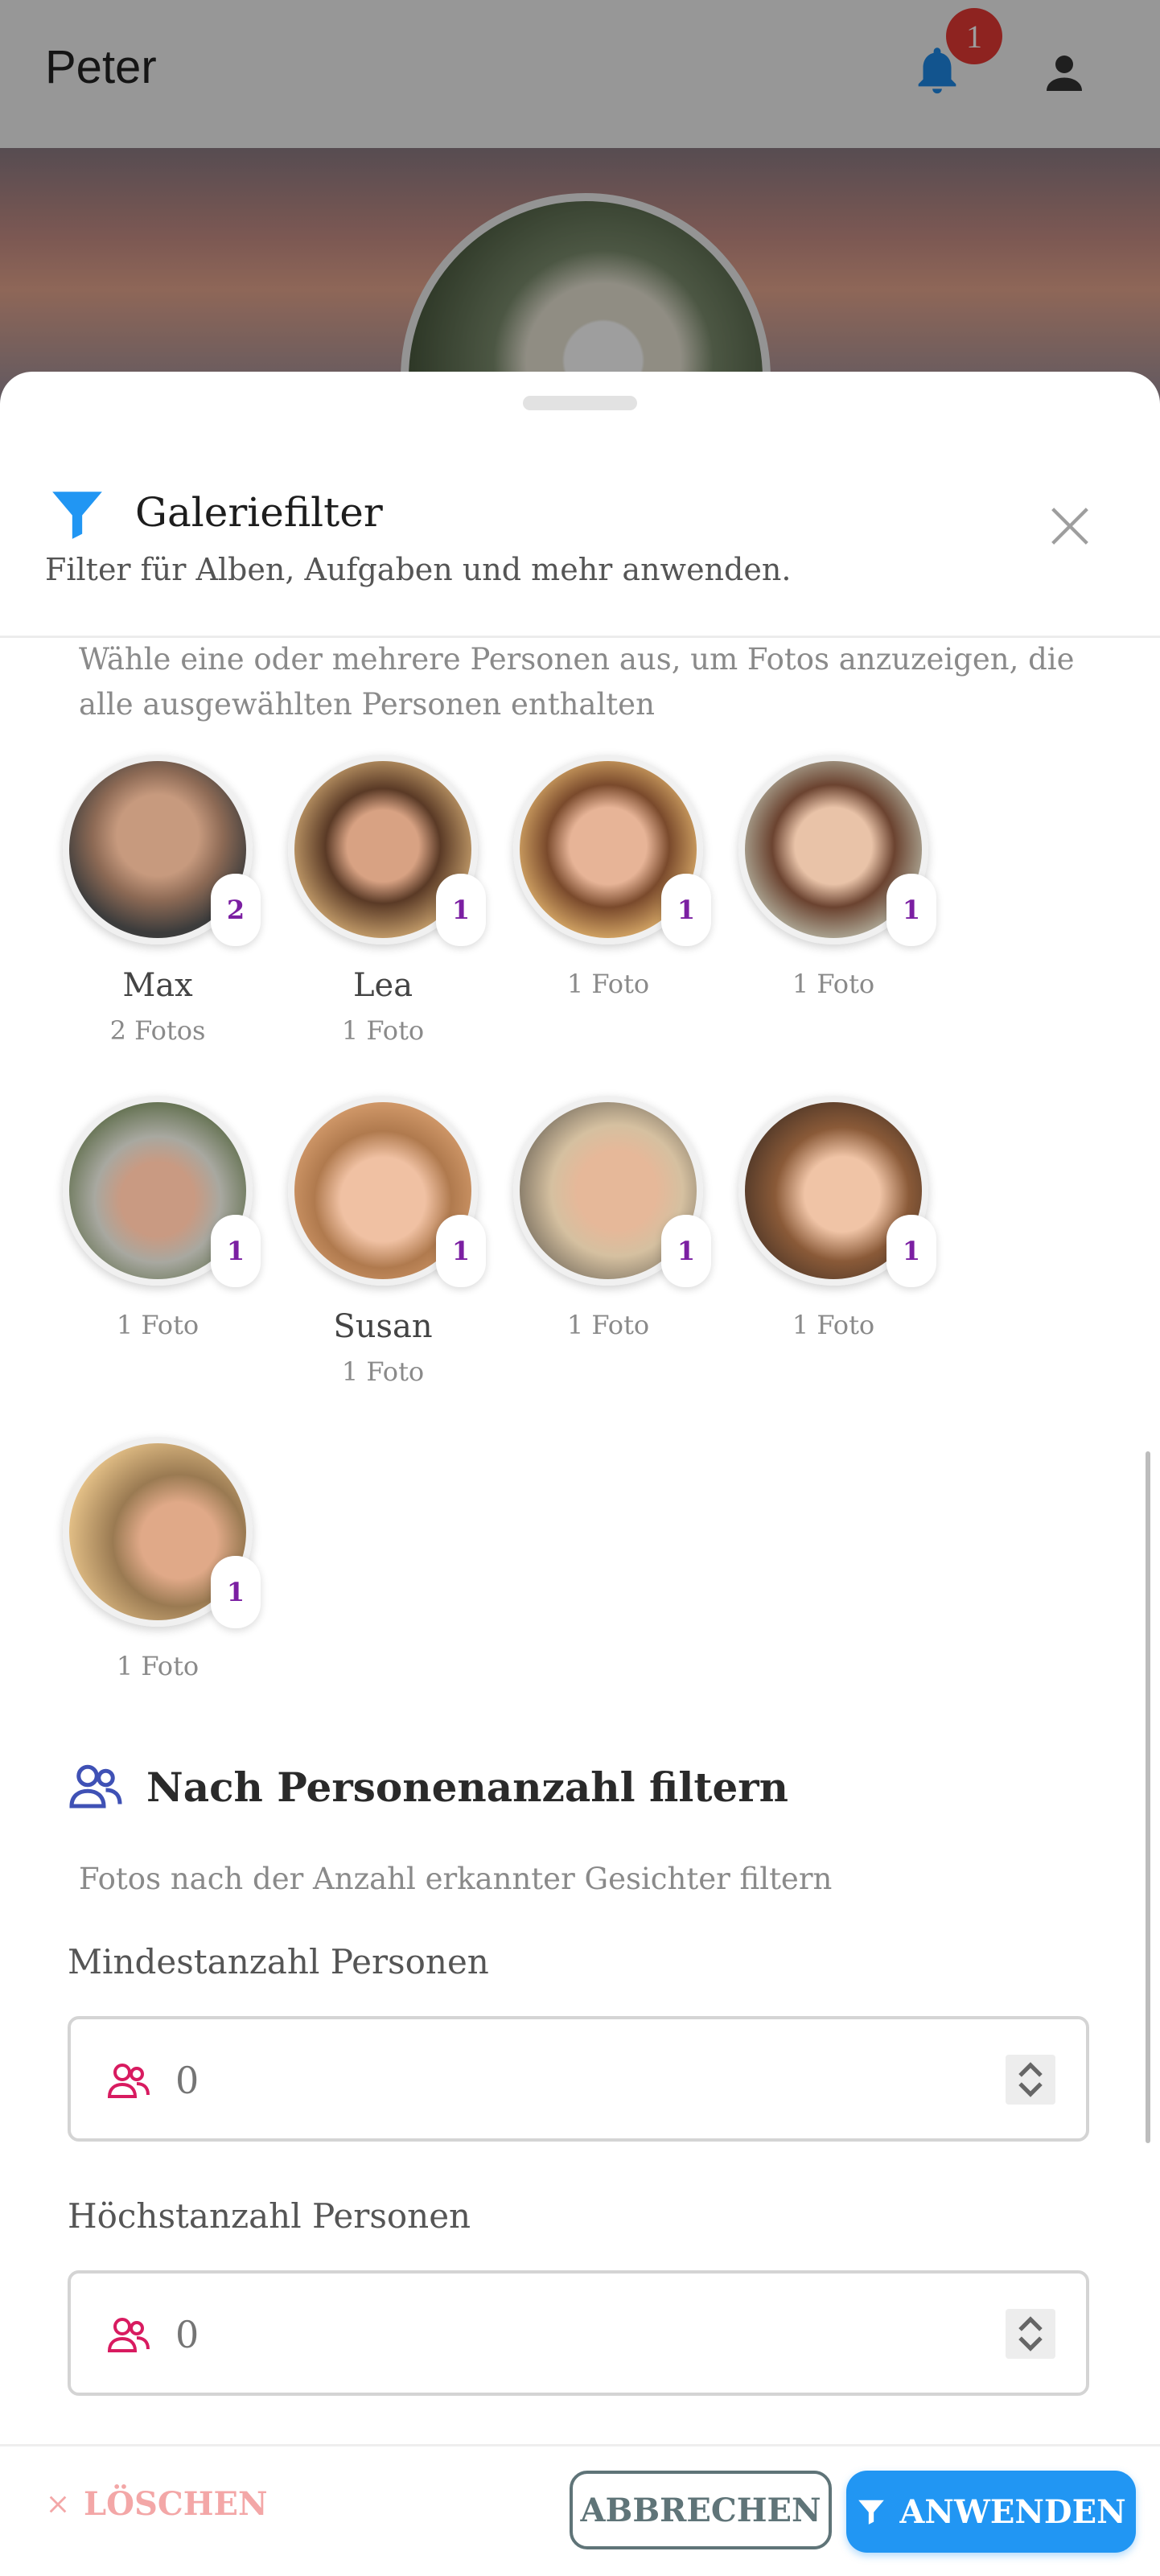  I want to click on min-persons-input, so click(577, 2080).